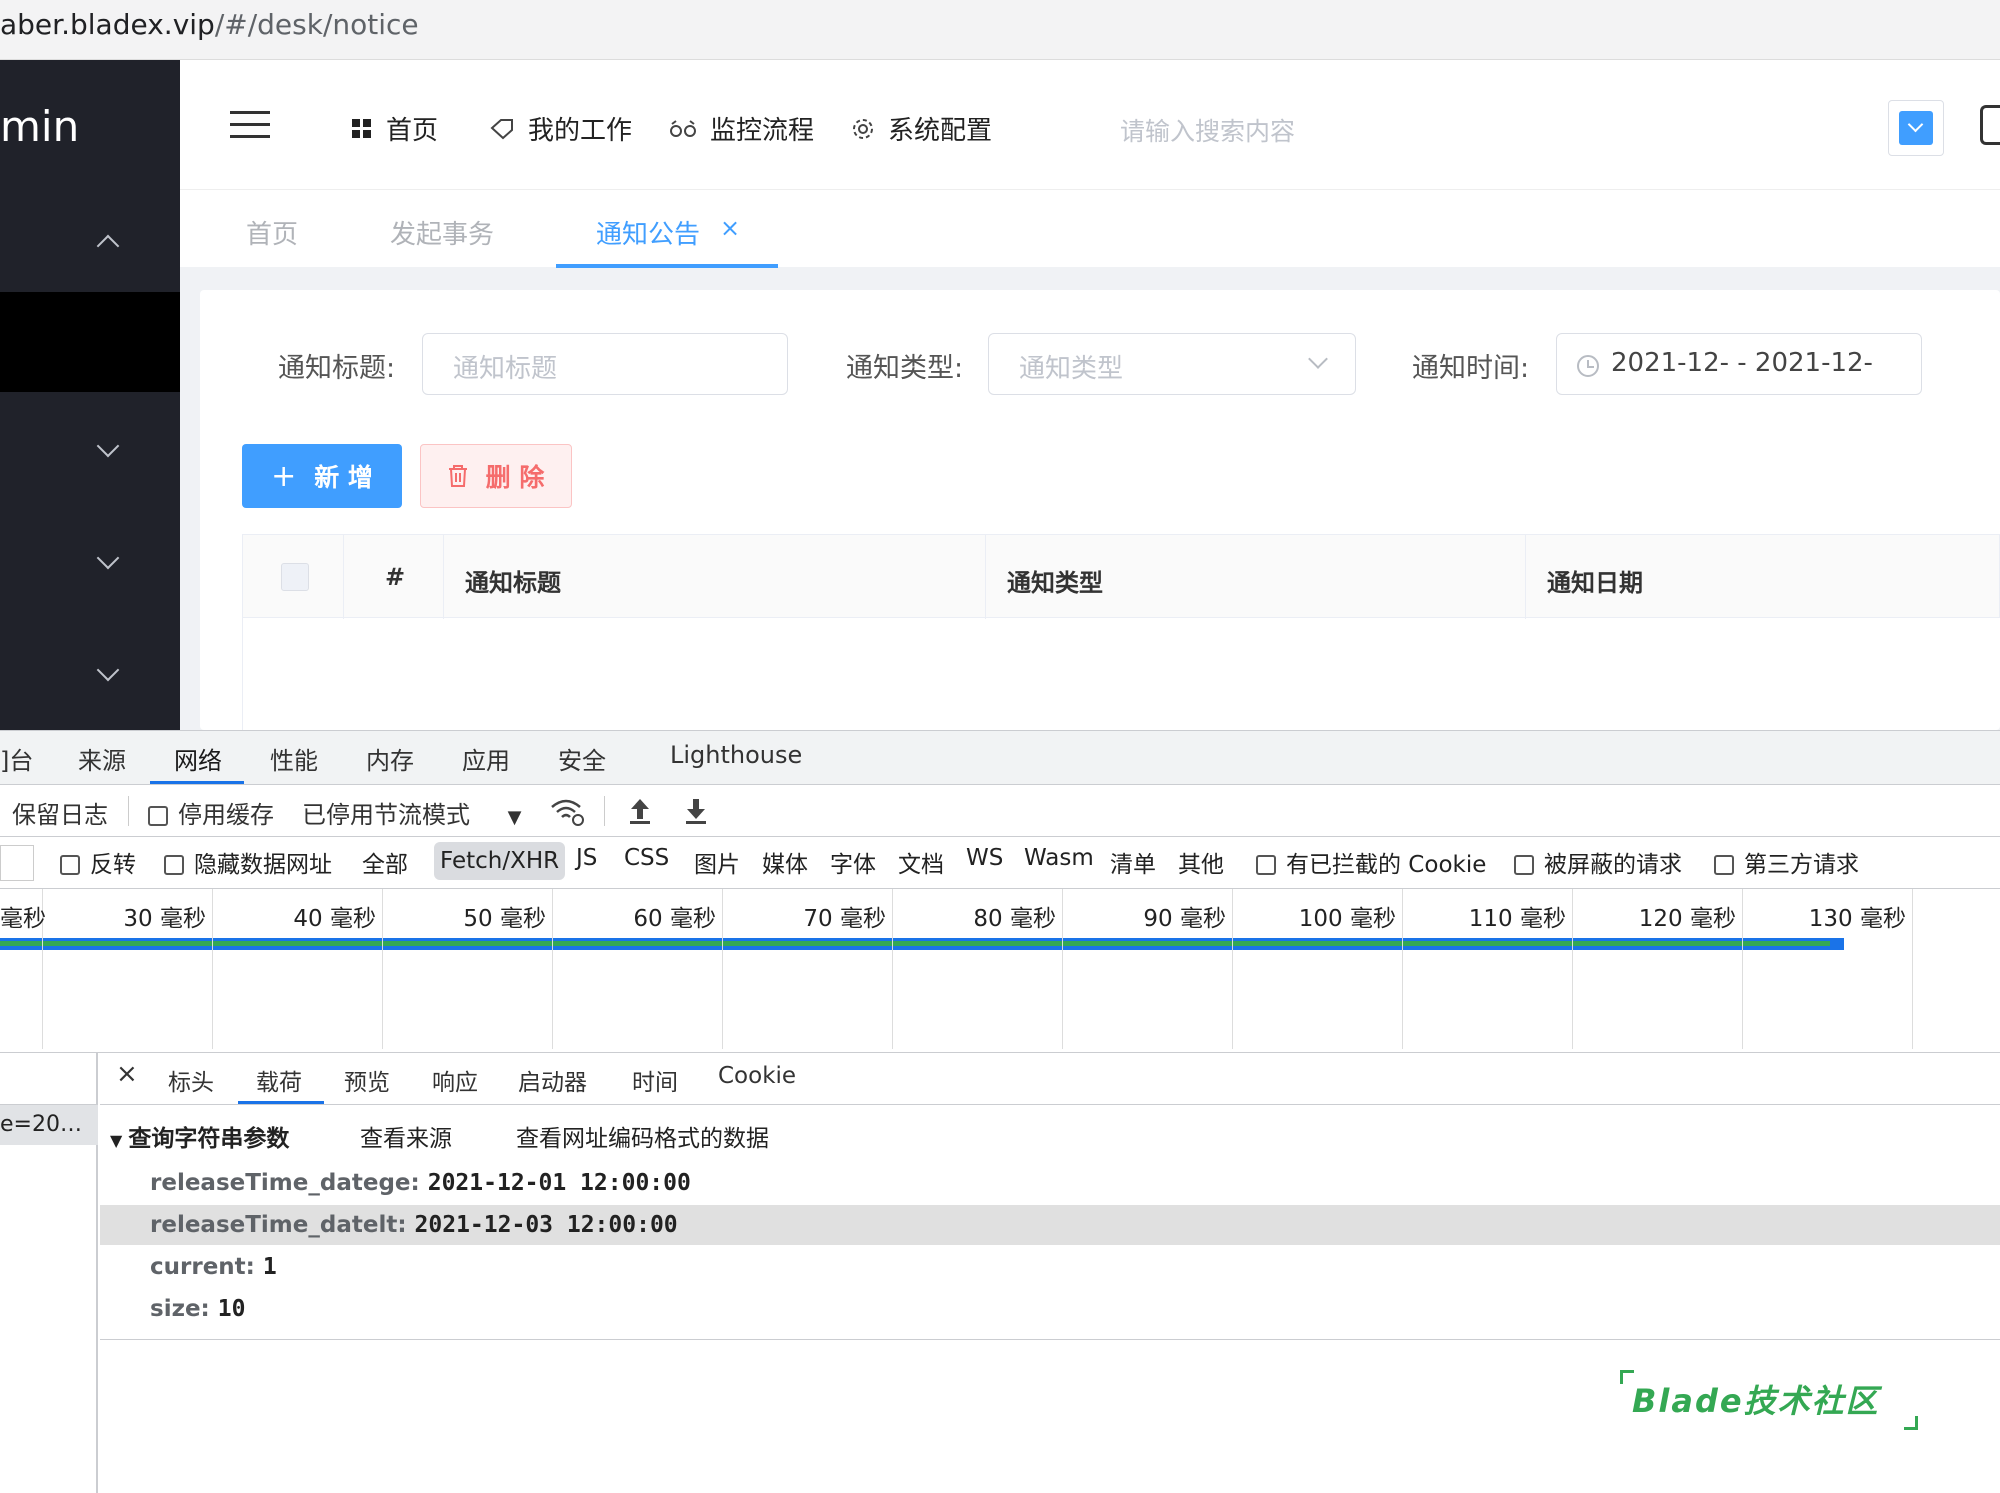  I want to click on filter-type-ws: WS, so click(984, 858).